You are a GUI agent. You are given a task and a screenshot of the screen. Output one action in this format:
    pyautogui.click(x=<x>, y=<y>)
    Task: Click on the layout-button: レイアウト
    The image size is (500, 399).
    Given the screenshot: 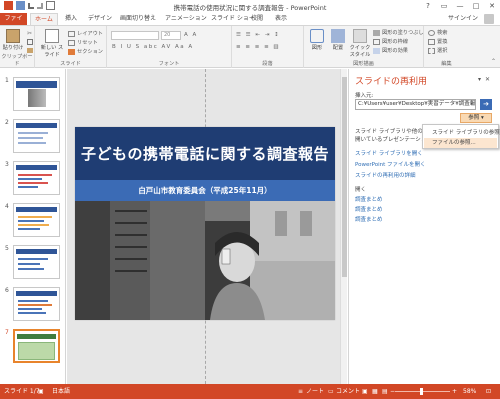 What is the action you would take?
    pyautogui.click(x=85, y=33)
    